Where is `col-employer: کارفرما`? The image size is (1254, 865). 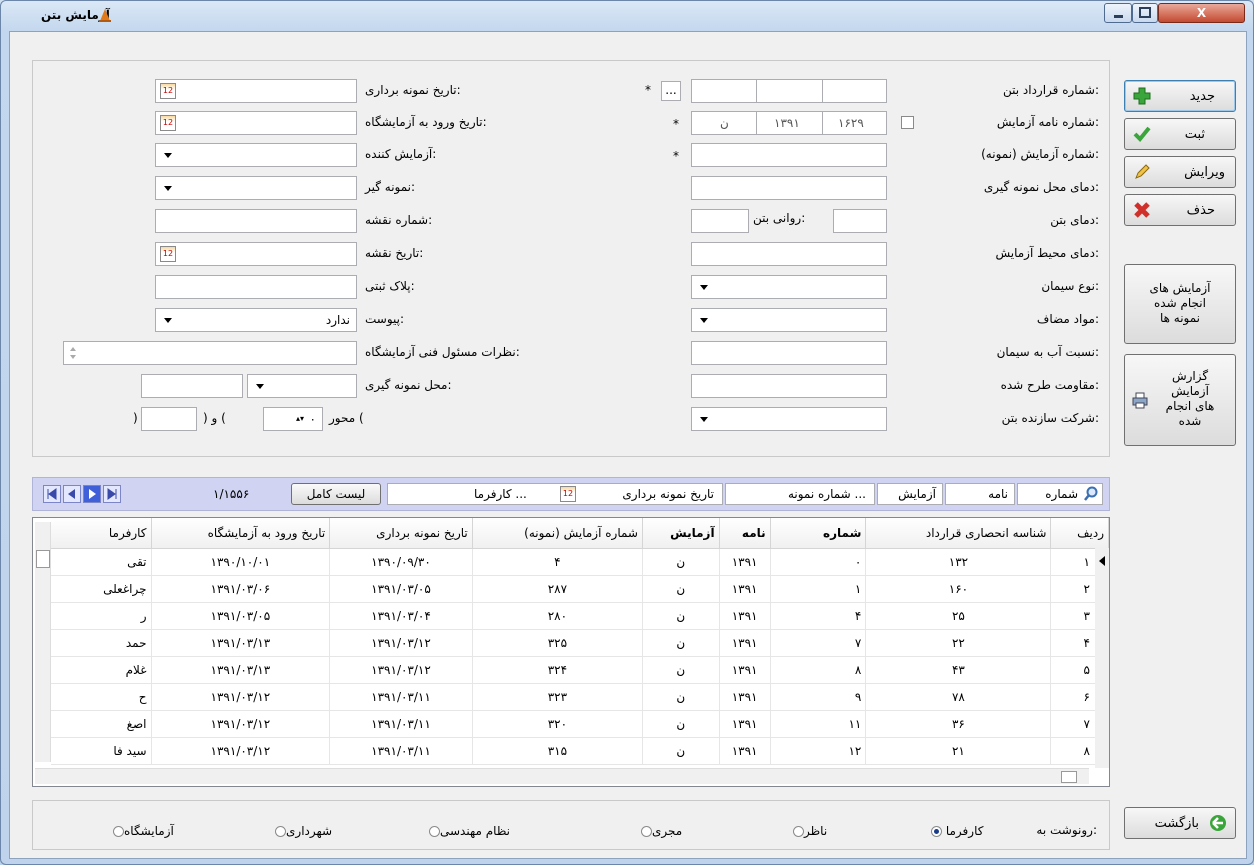
col-employer: کارفرما is located at coordinates (101, 533).